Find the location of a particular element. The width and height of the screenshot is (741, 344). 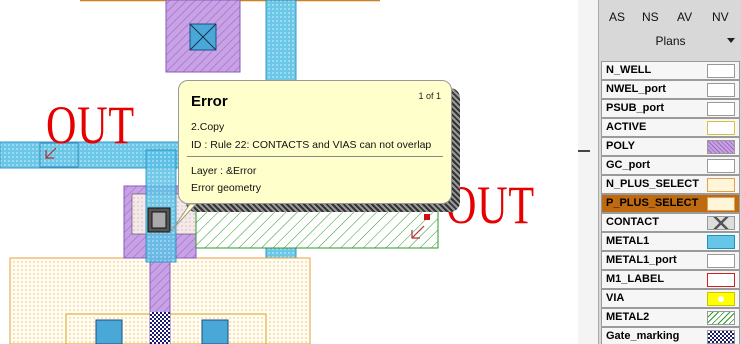

tab-ns: NS is located at coordinates (650, 17).